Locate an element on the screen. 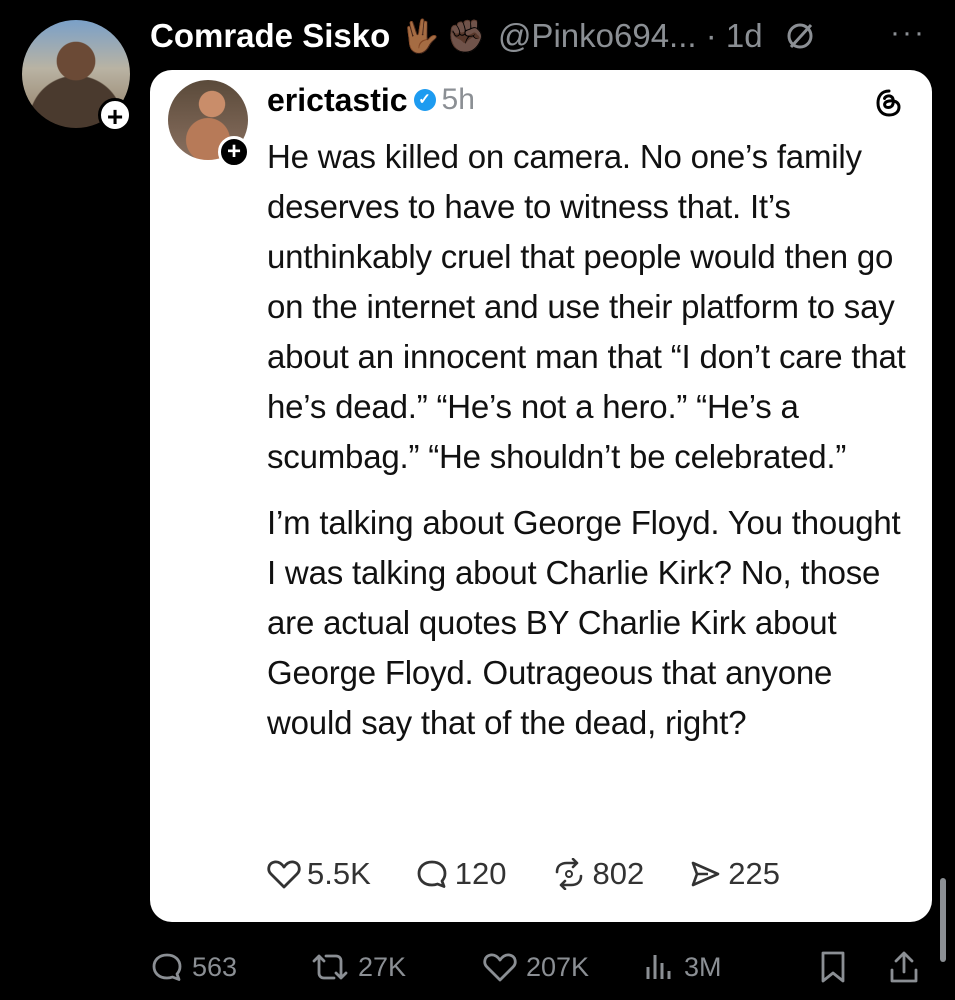 The height and width of the screenshot is (1000, 955). send-arrow-icon is located at coordinates (705, 874).